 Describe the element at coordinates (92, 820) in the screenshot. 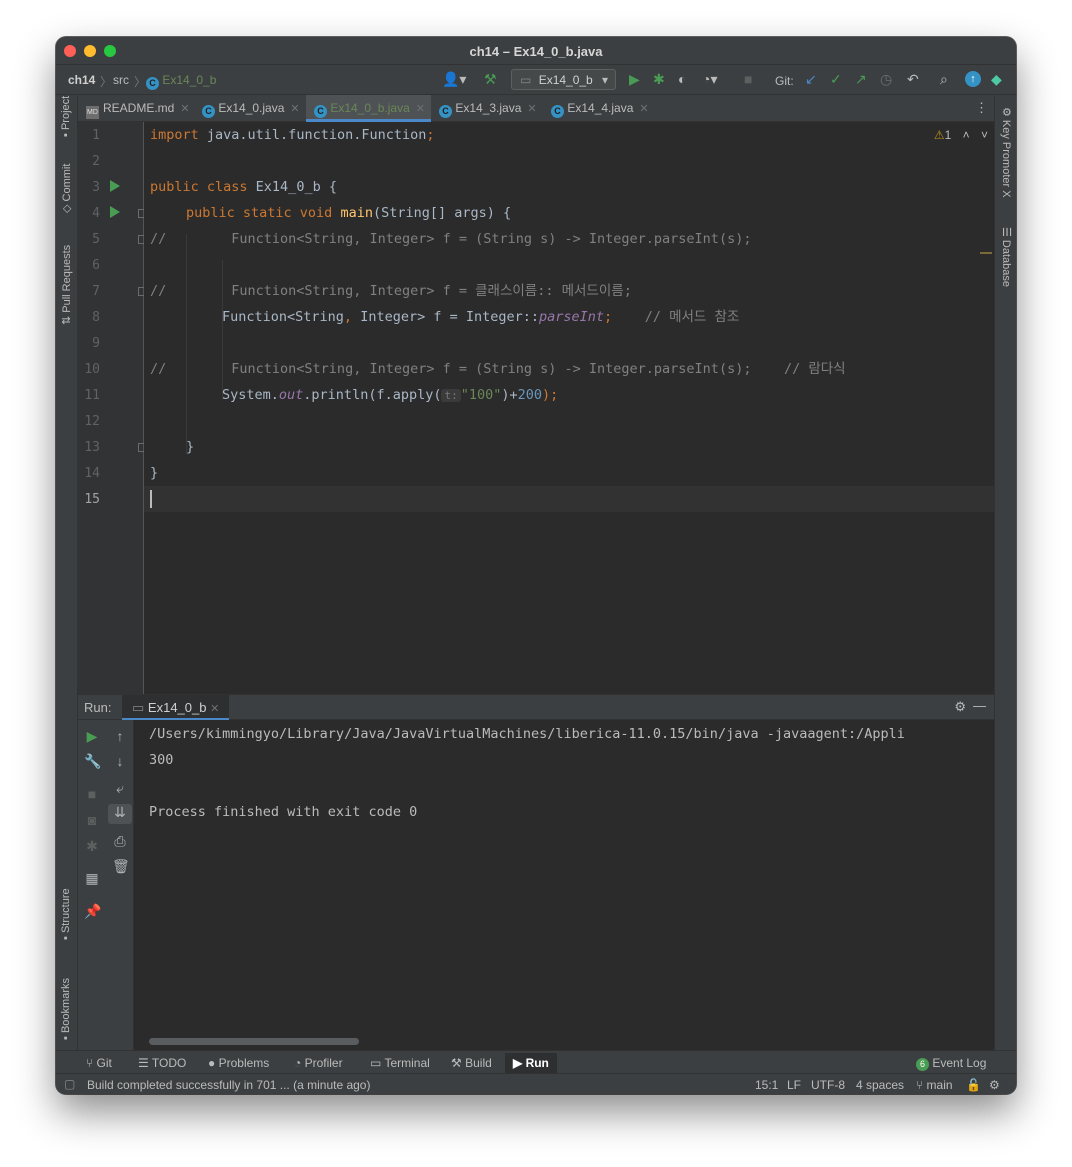

I see `camera-icon: ◙` at that location.